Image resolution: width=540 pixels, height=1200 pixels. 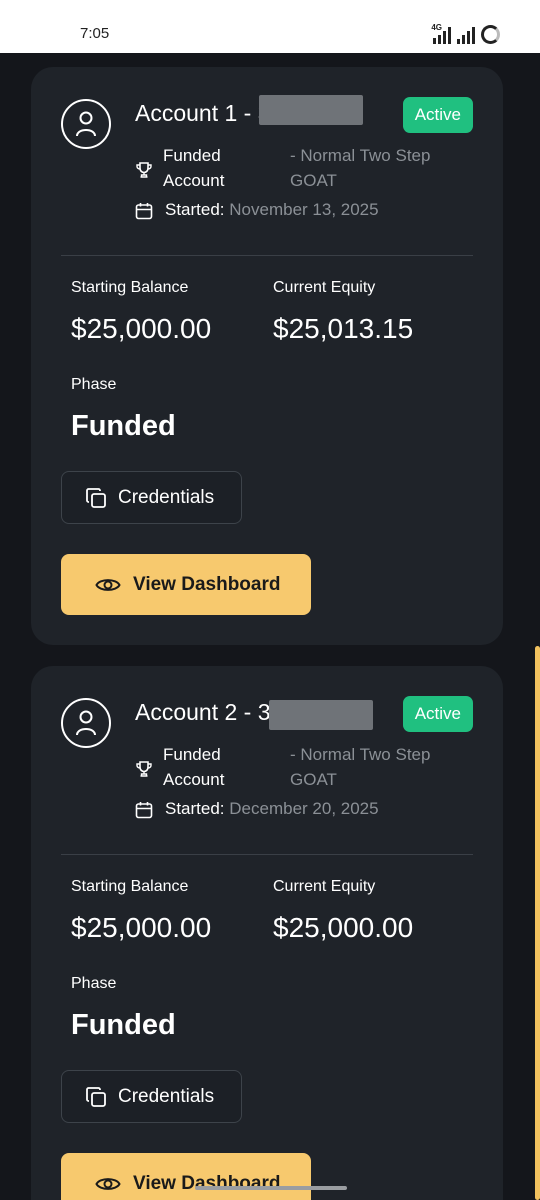 I want to click on home-indicator, so click(x=271, y=1188).